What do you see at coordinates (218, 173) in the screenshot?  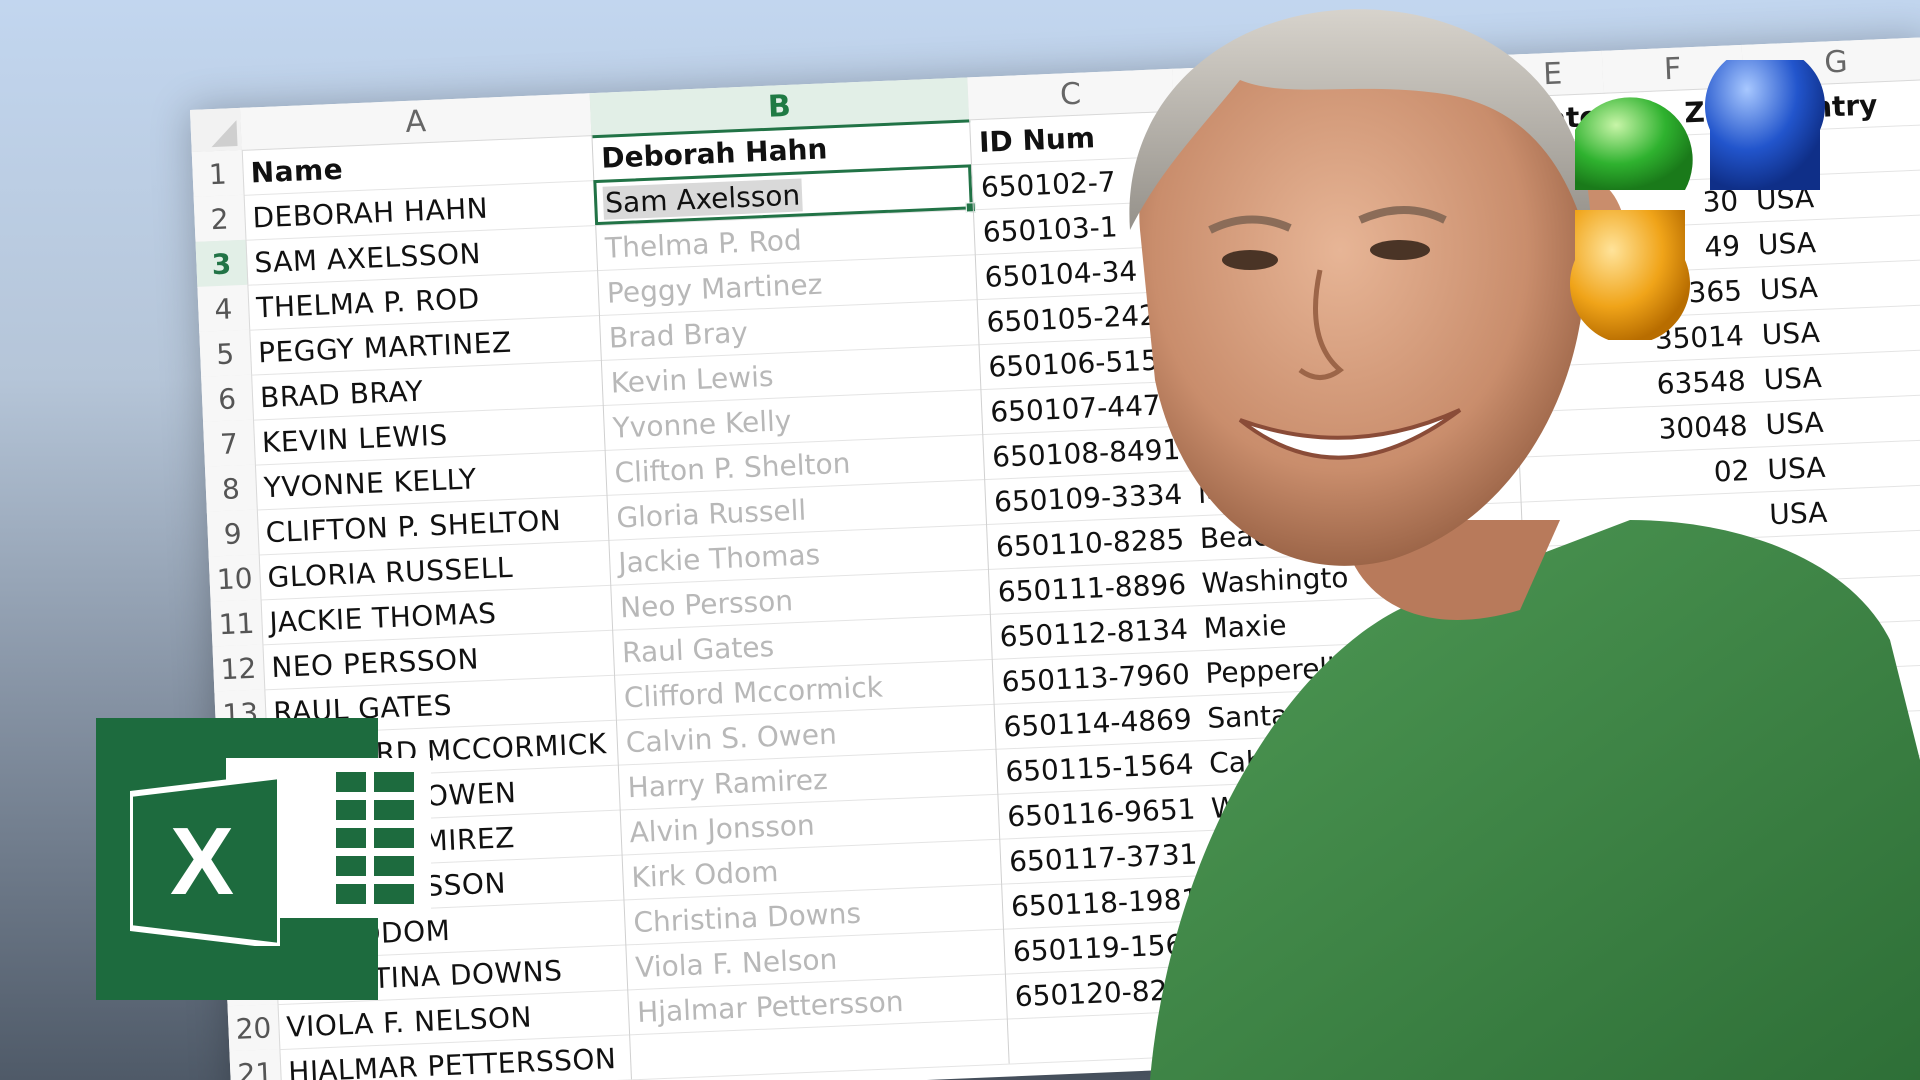 I see `row-header-1: 1` at bounding box center [218, 173].